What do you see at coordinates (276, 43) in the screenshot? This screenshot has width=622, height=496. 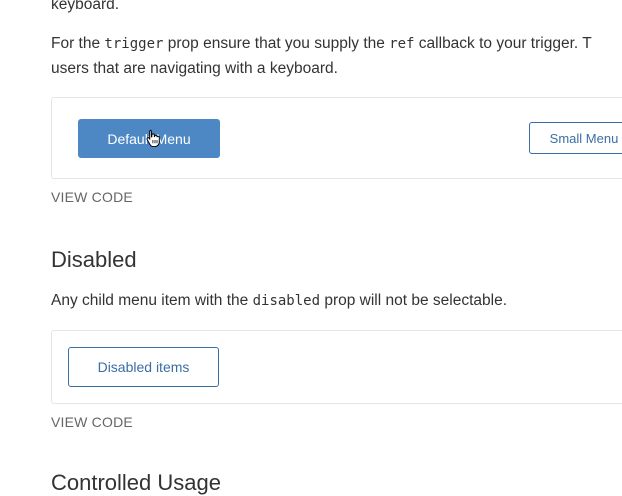 I see `intro-text-b: prop ensure that you supply the` at bounding box center [276, 43].